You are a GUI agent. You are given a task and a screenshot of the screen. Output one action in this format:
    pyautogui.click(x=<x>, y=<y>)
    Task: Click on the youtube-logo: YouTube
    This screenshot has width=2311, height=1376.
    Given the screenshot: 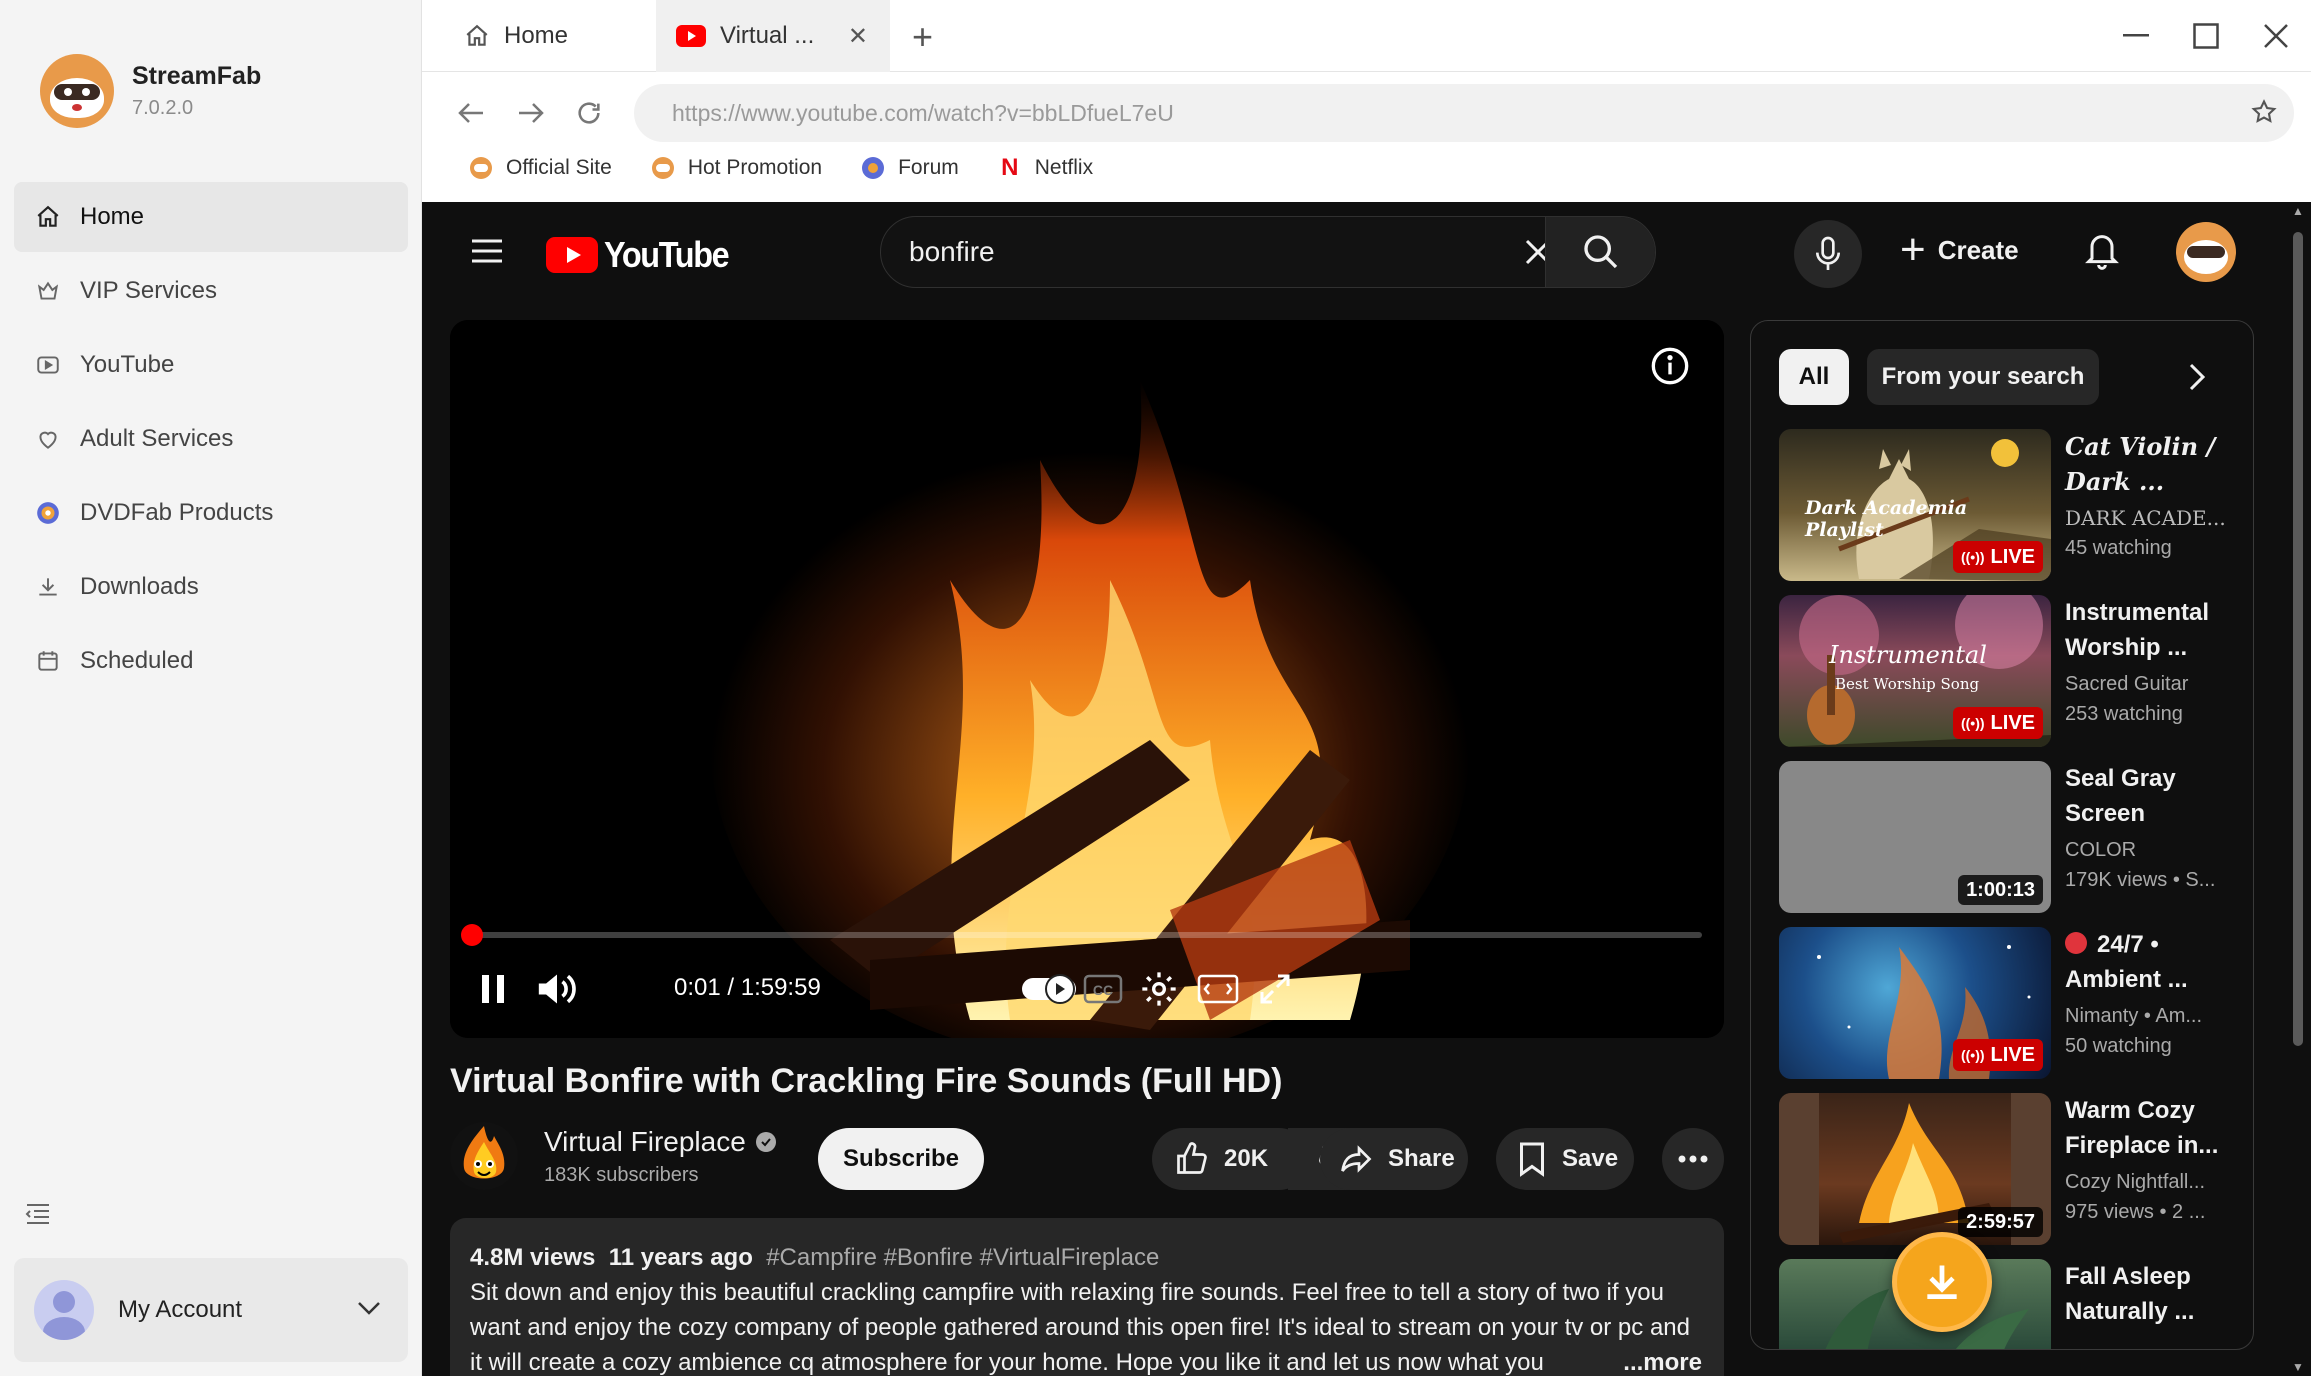 What is the action you would take?
    pyautogui.click(x=644, y=255)
    